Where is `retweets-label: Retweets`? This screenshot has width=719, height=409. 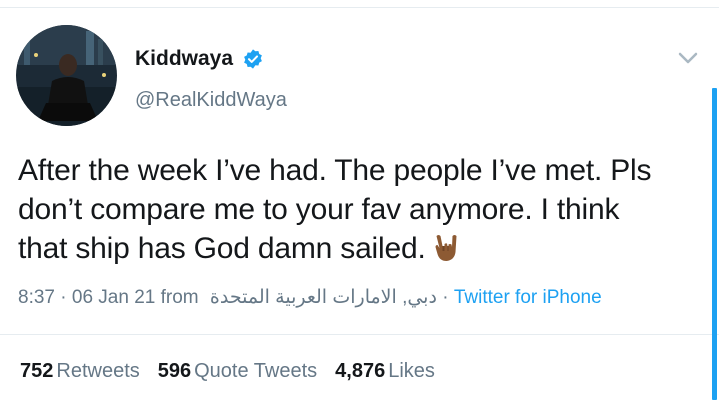
retweets-label: Retweets is located at coordinates (98, 371).